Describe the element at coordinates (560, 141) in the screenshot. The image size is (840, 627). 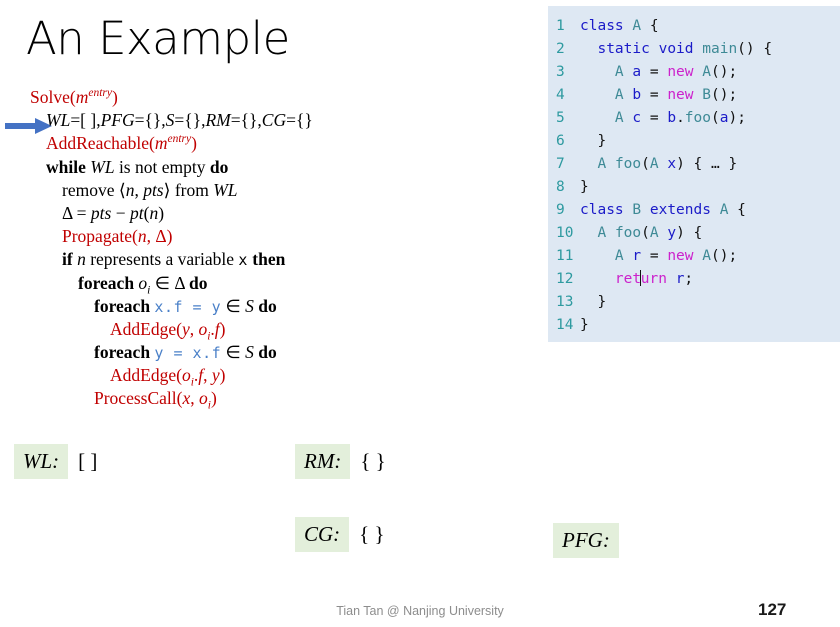
I see `line-number: 6` at that location.